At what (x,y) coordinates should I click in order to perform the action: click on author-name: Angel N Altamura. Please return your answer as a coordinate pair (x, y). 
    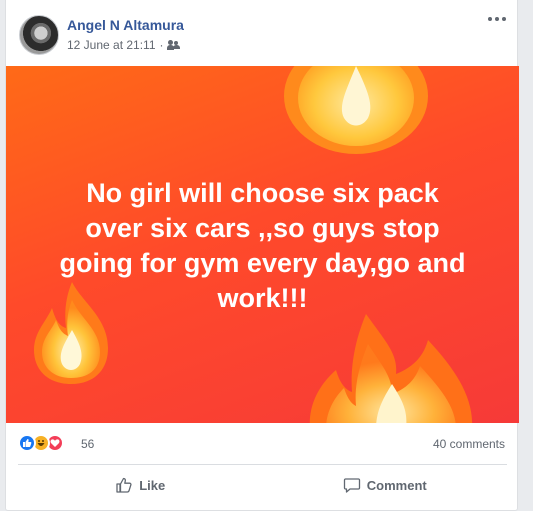
    Looking at the image, I should click on (125, 25).